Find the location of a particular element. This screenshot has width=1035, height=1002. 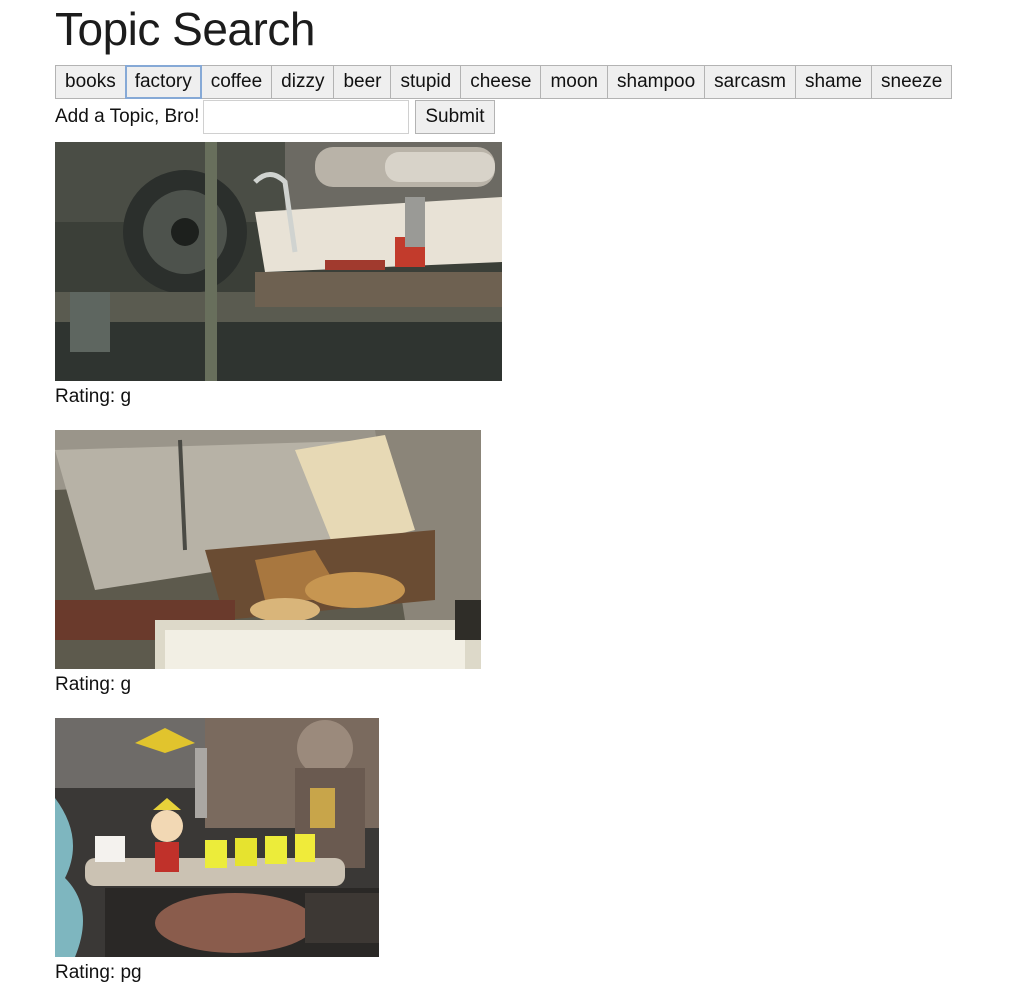

gif-result: Rating: pg is located at coordinates (217, 851).